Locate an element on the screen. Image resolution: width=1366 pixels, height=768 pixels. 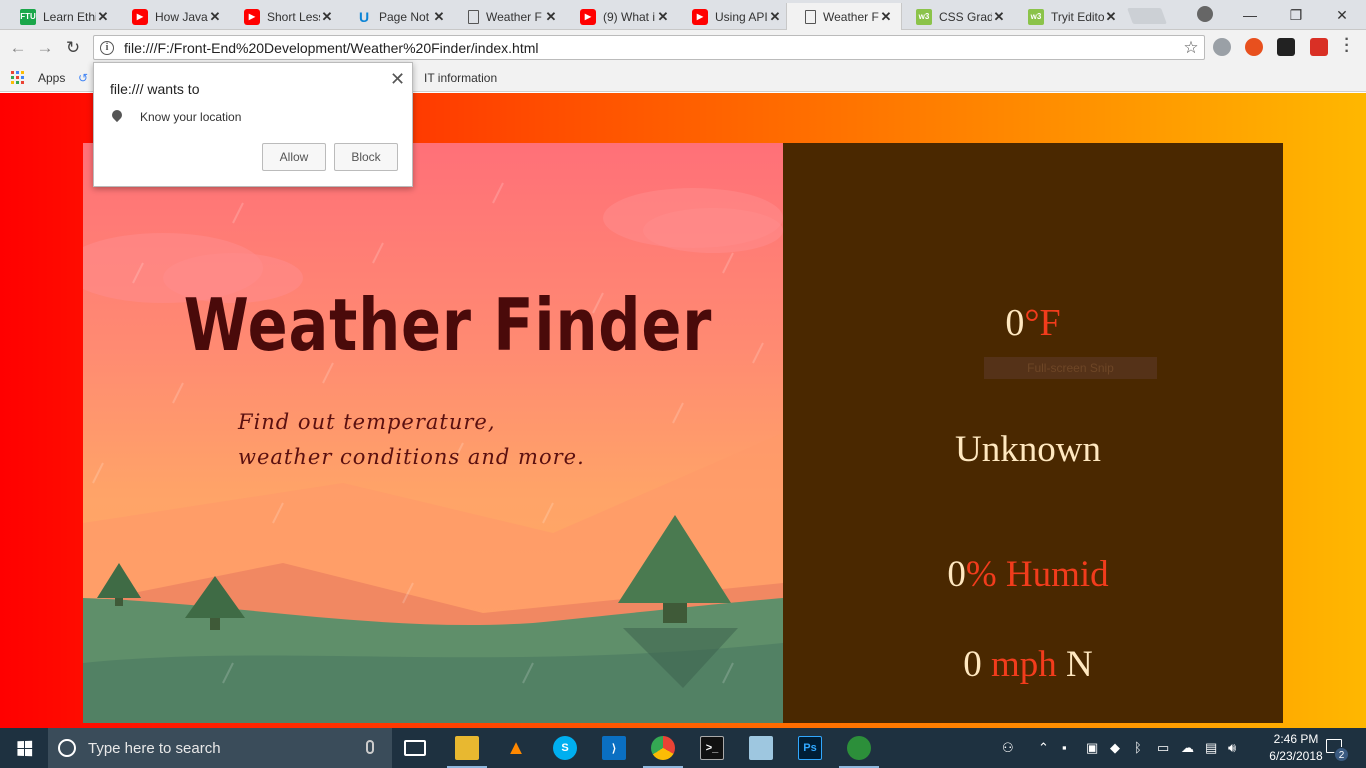
notification-count-badge: 2 is located at coordinates (1341, 754).